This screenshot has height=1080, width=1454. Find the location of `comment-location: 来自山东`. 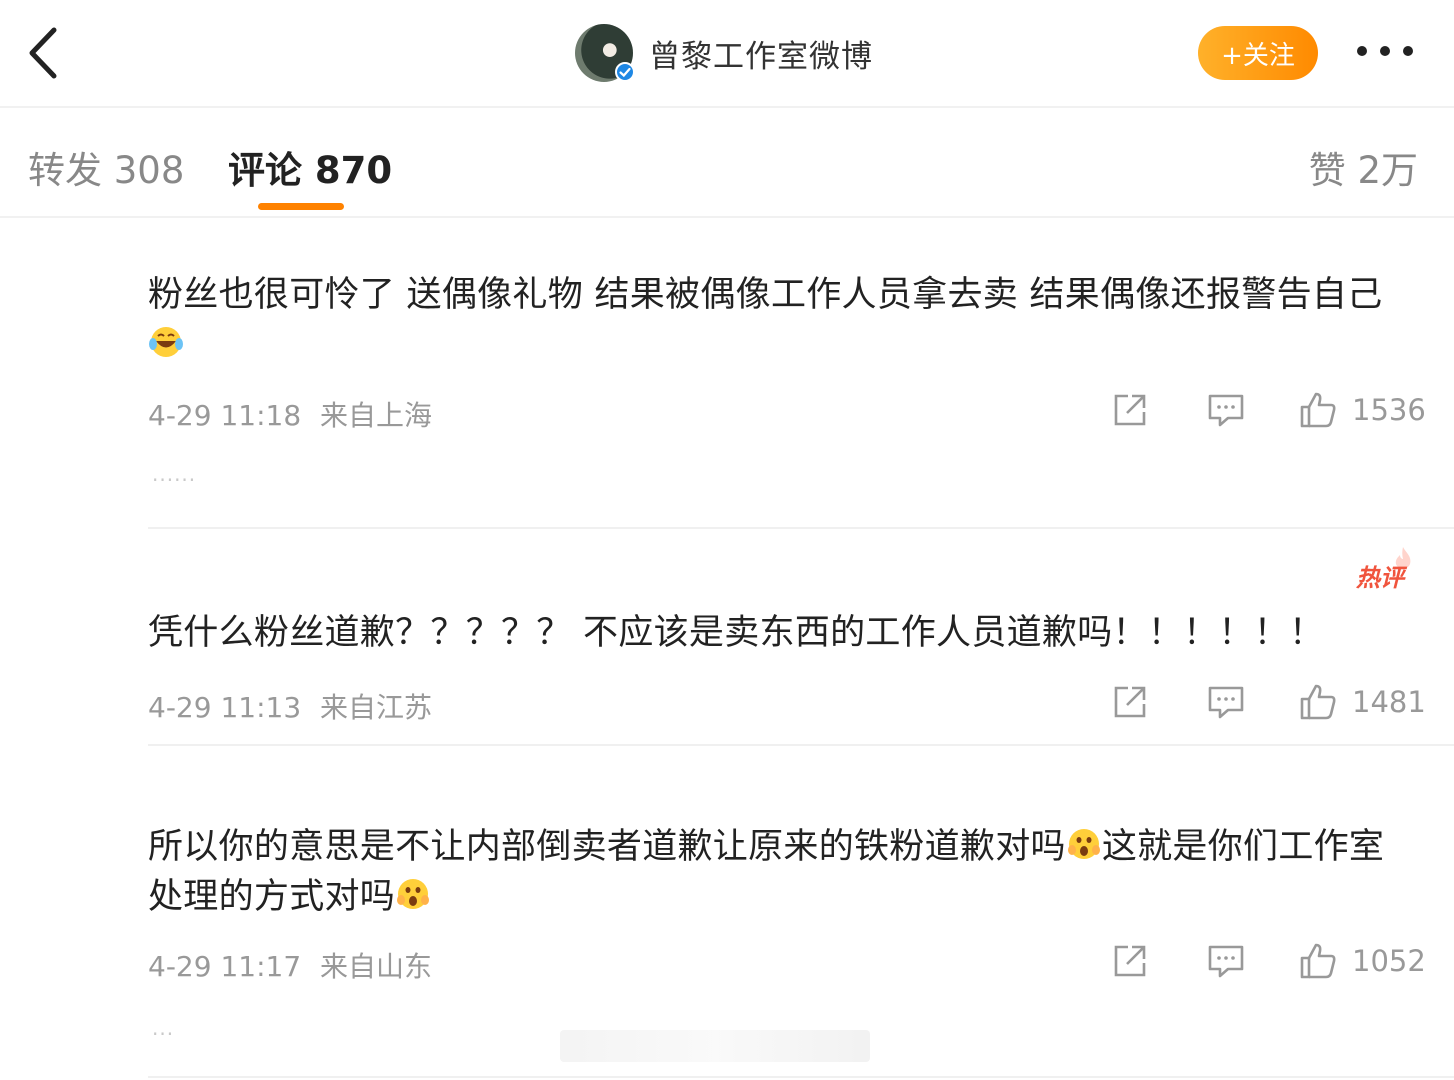

comment-location: 来自山东 is located at coordinates (376, 966).